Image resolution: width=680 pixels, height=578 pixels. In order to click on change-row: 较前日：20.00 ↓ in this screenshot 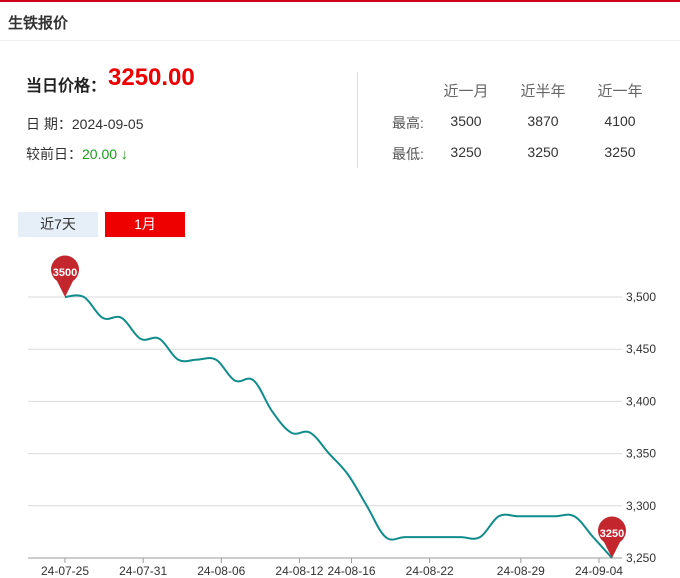, I will do `click(77, 154)`.